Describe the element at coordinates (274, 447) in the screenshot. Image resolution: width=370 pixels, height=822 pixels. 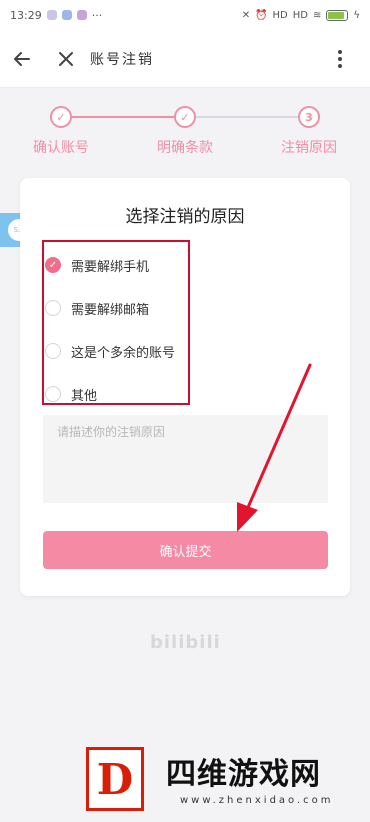
I see `annotation-arrow` at that location.